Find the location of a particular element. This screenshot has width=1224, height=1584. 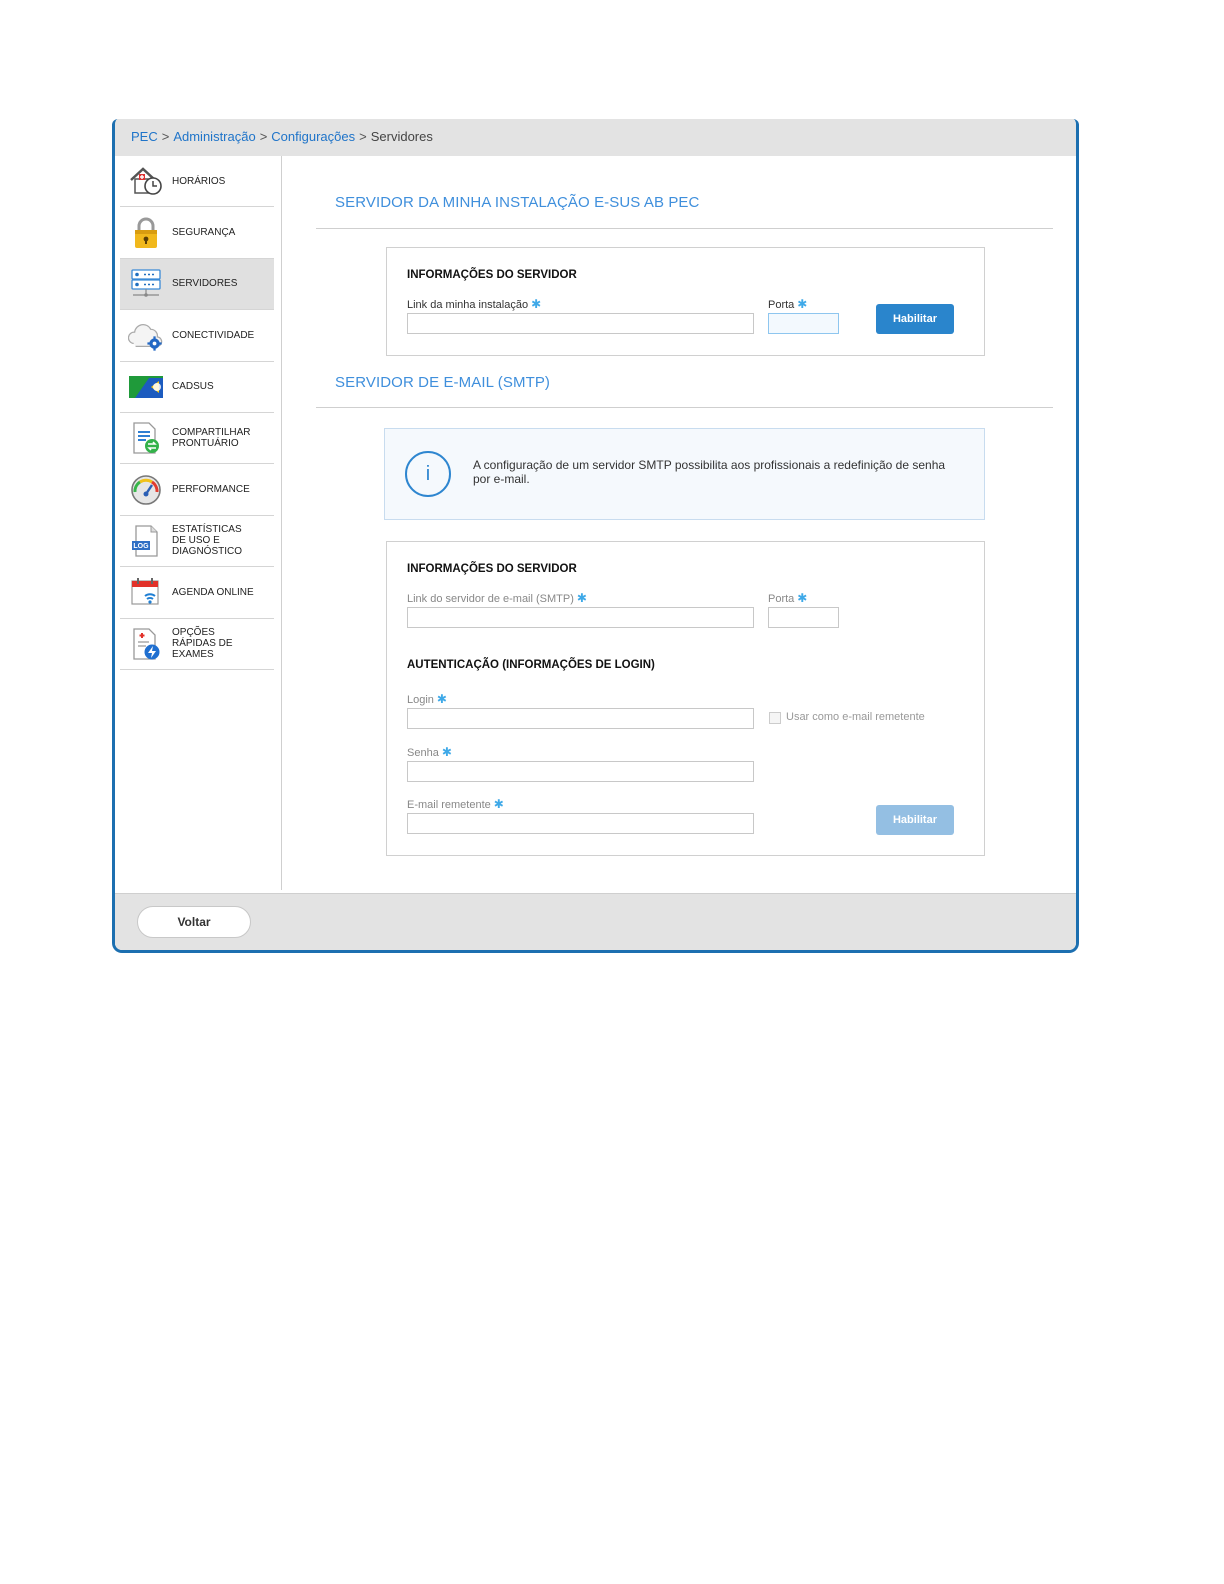

exam-lightning-icon is located at coordinates (146, 644).